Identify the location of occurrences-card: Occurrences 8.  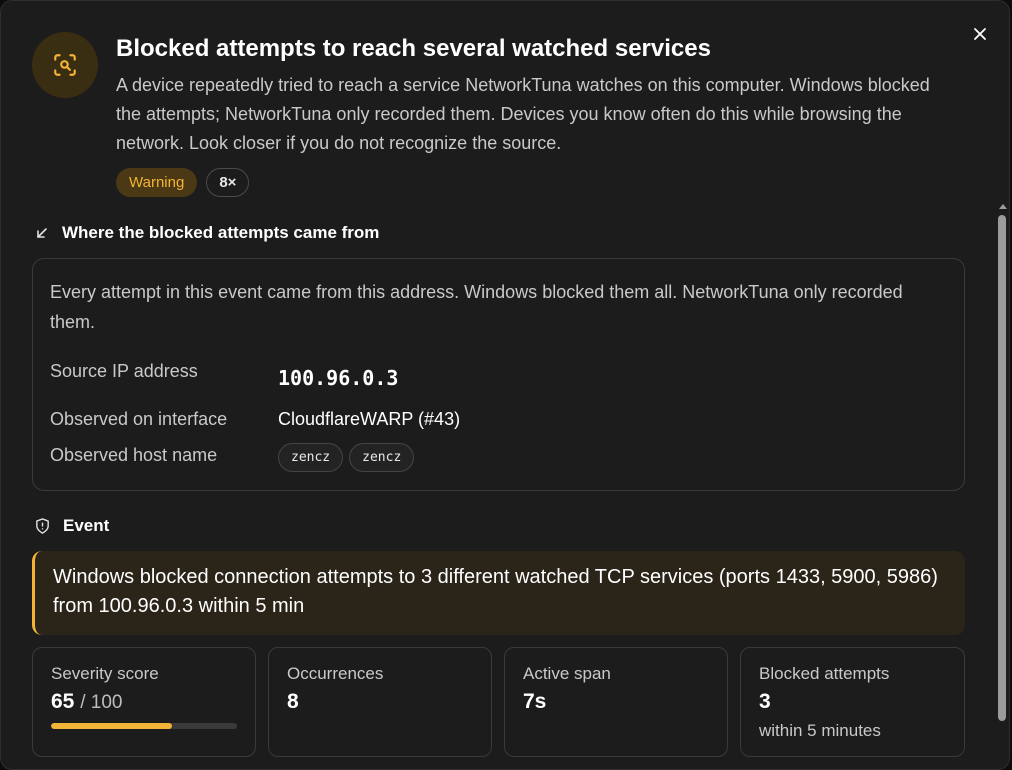
(380, 702).